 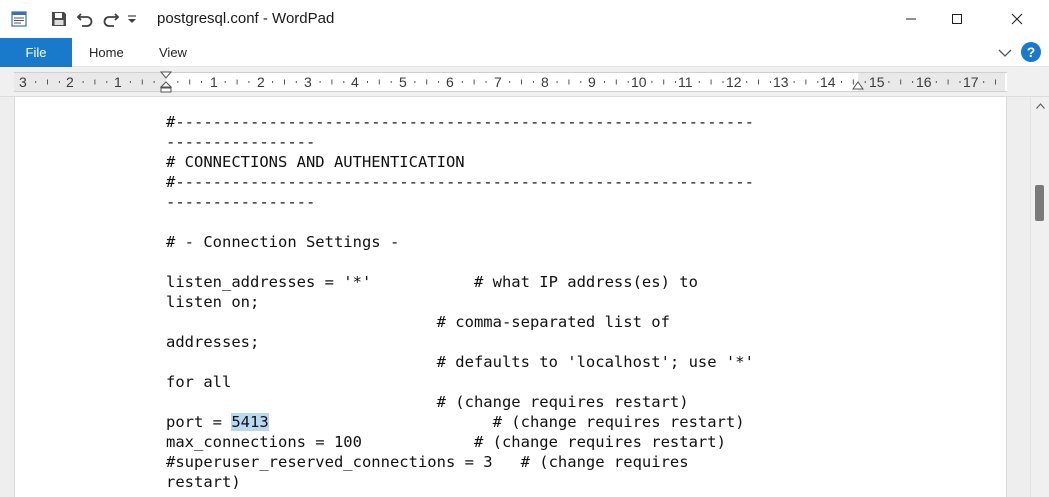 I want to click on ruler-label: 9, so click(x=592, y=82).